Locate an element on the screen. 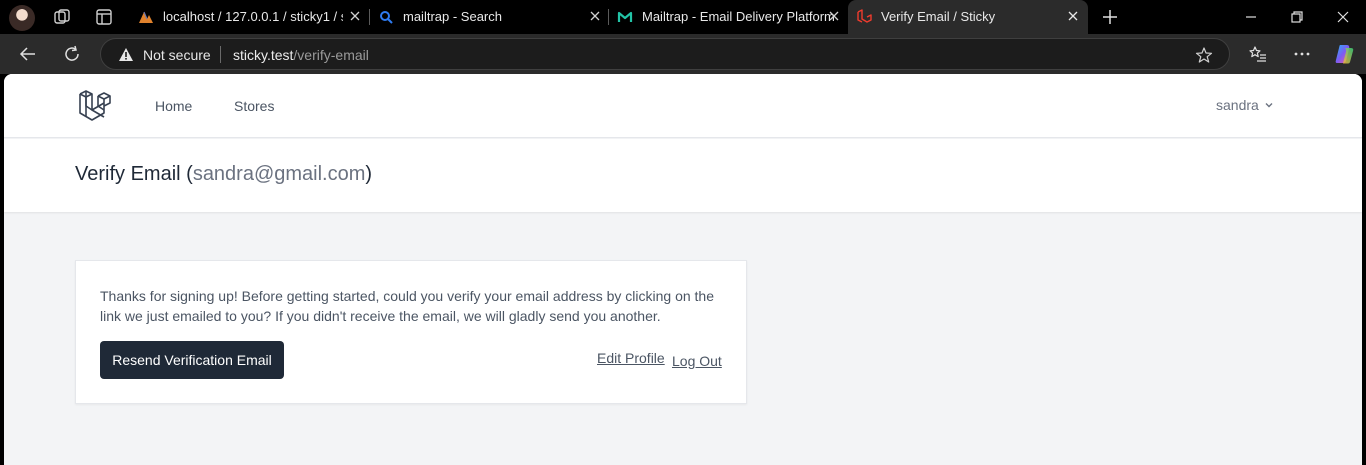 The height and width of the screenshot is (465, 1366). edit-profile-link: Edit Profile is located at coordinates (631, 358).